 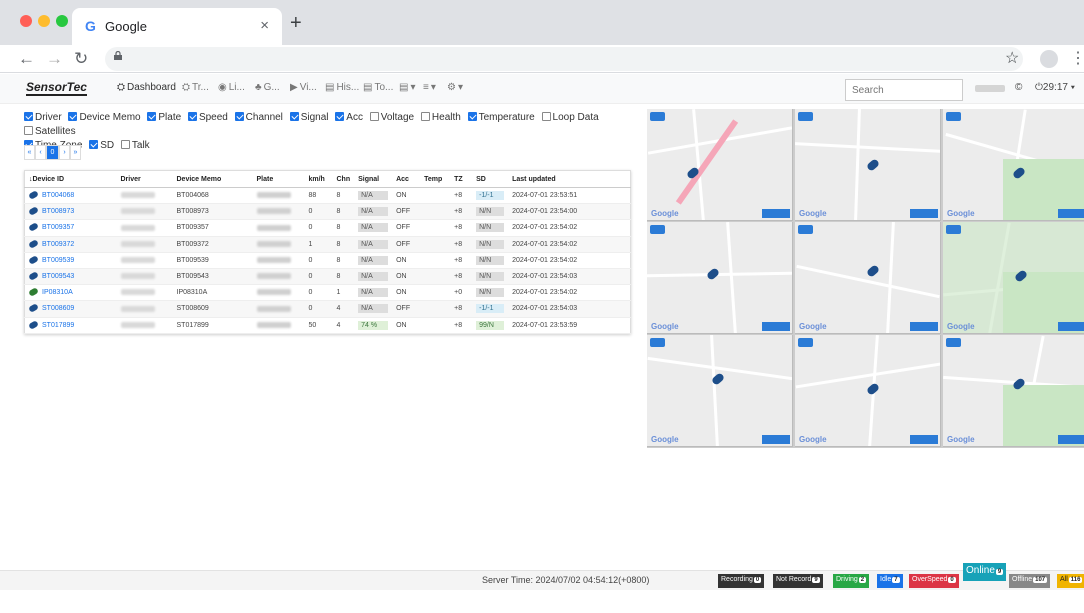 What do you see at coordinates (569, 179) in the screenshot?
I see `col-last-updated: Last updated` at bounding box center [569, 179].